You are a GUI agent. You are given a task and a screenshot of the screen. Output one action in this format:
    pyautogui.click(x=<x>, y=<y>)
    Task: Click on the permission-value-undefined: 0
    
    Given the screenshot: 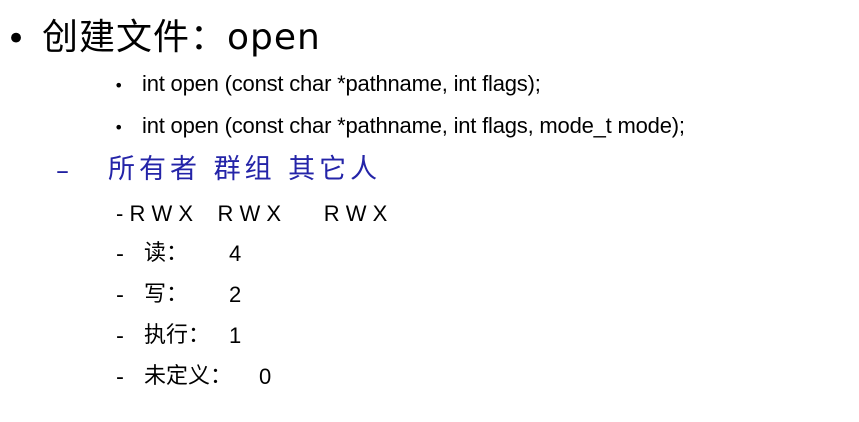 What is the action you would take?
    pyautogui.click(x=265, y=376)
    